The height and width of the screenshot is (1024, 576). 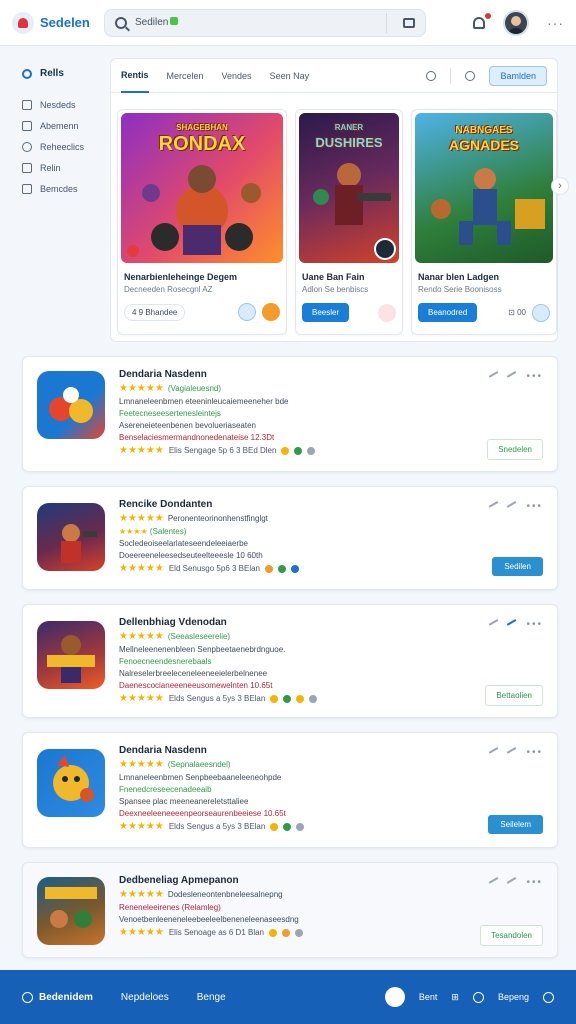 I want to click on chevron-right-icon: ›, so click(x=560, y=186).